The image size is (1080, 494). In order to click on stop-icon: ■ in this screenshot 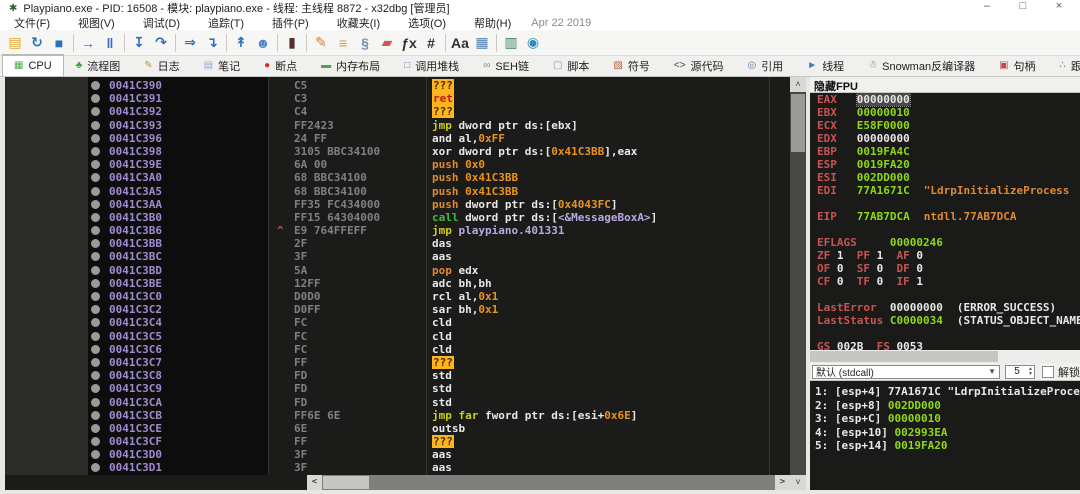, I will do `click(59, 43)`.